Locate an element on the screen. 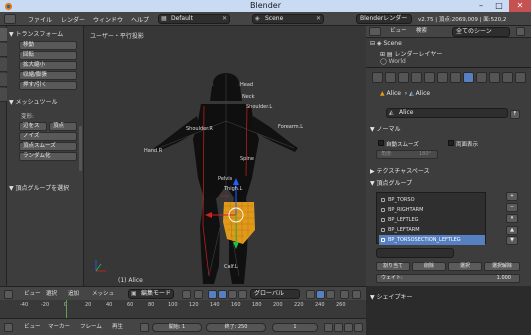 Image resolution: width=531 pixels, height=335 pixels. constraints-tab-icon is located at coordinates (442, 77).